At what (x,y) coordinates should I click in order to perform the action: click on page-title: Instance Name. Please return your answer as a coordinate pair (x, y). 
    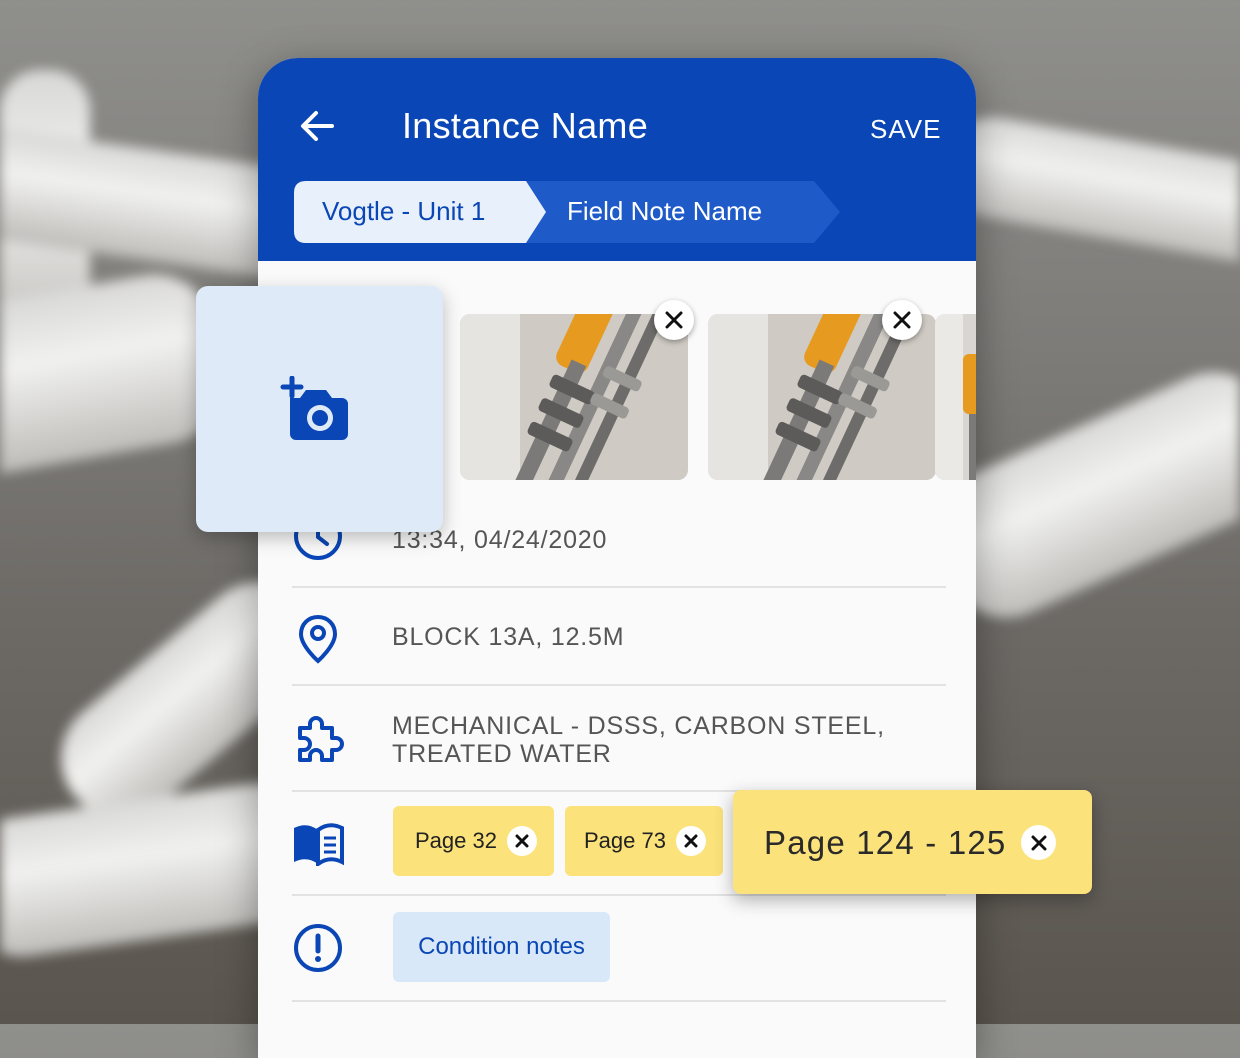
    Looking at the image, I should click on (525, 125).